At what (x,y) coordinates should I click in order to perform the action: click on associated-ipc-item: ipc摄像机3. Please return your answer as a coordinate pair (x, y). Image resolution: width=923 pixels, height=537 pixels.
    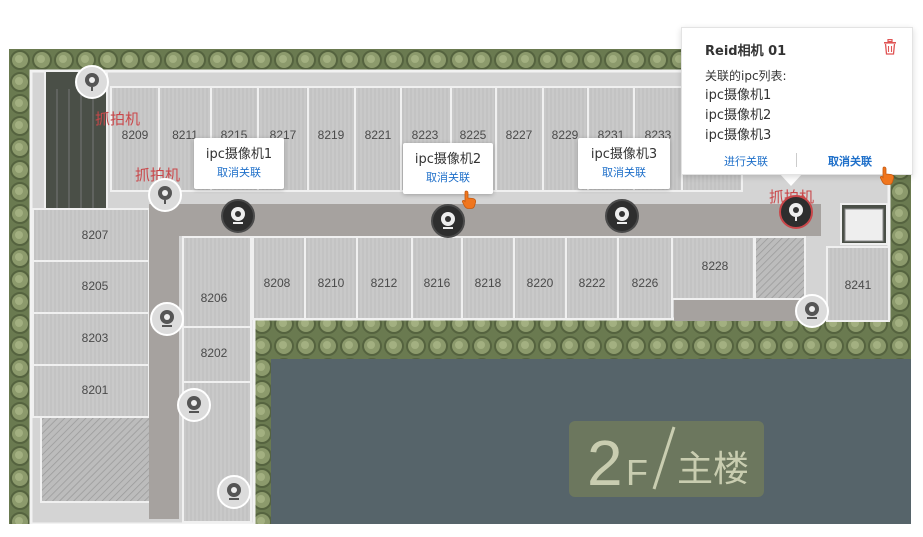
    Looking at the image, I should click on (738, 135).